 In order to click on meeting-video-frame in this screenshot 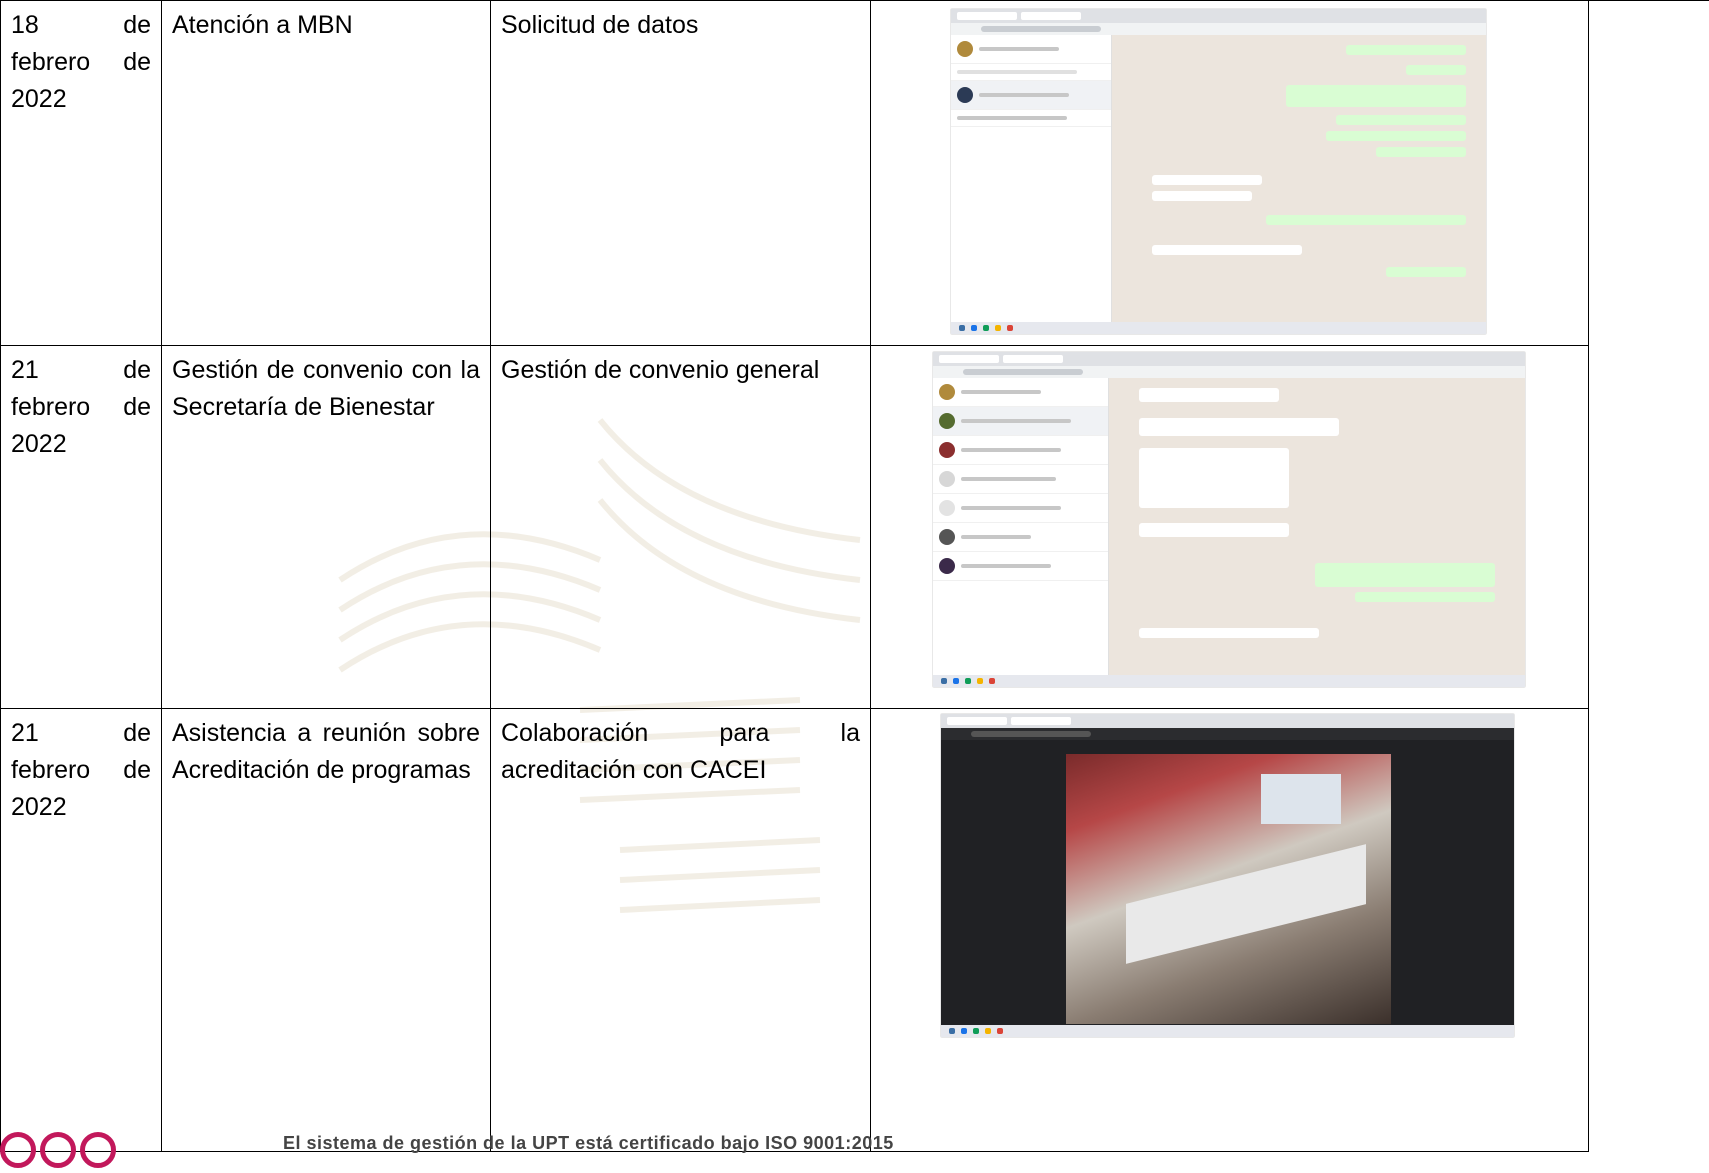, I will do `click(1228, 889)`.